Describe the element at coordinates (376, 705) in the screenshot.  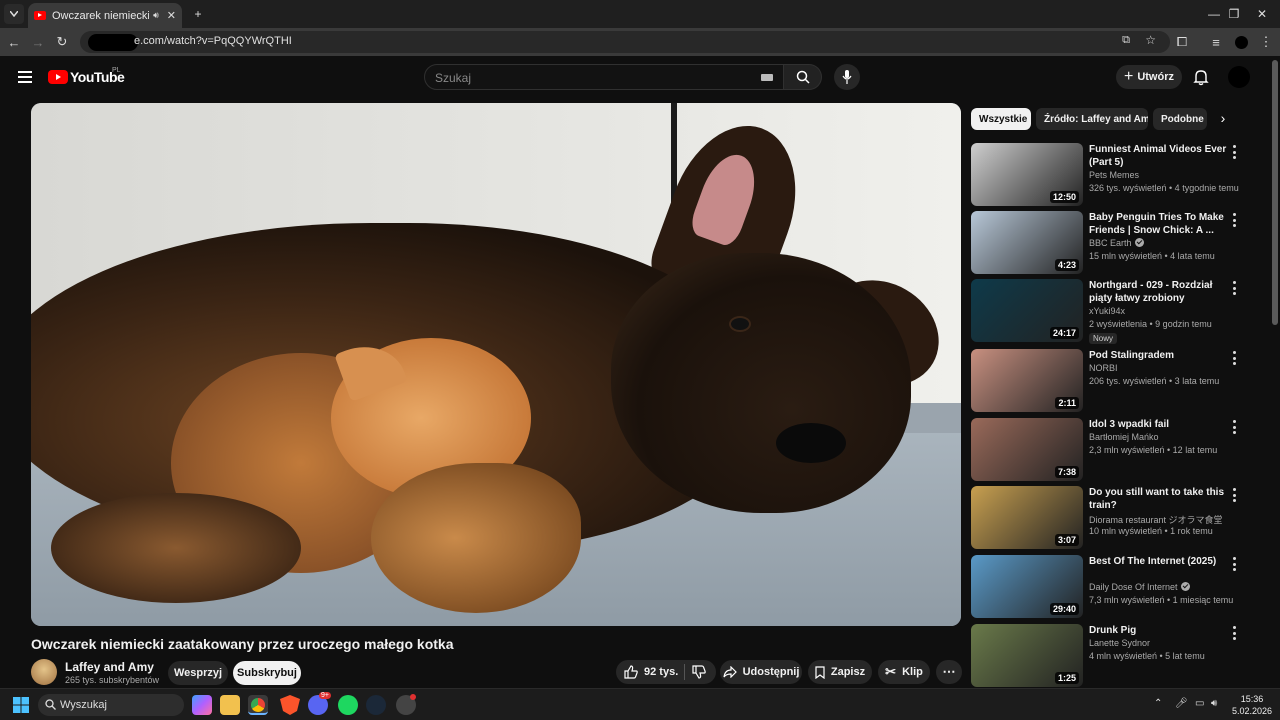
I see `steam-icon` at that location.